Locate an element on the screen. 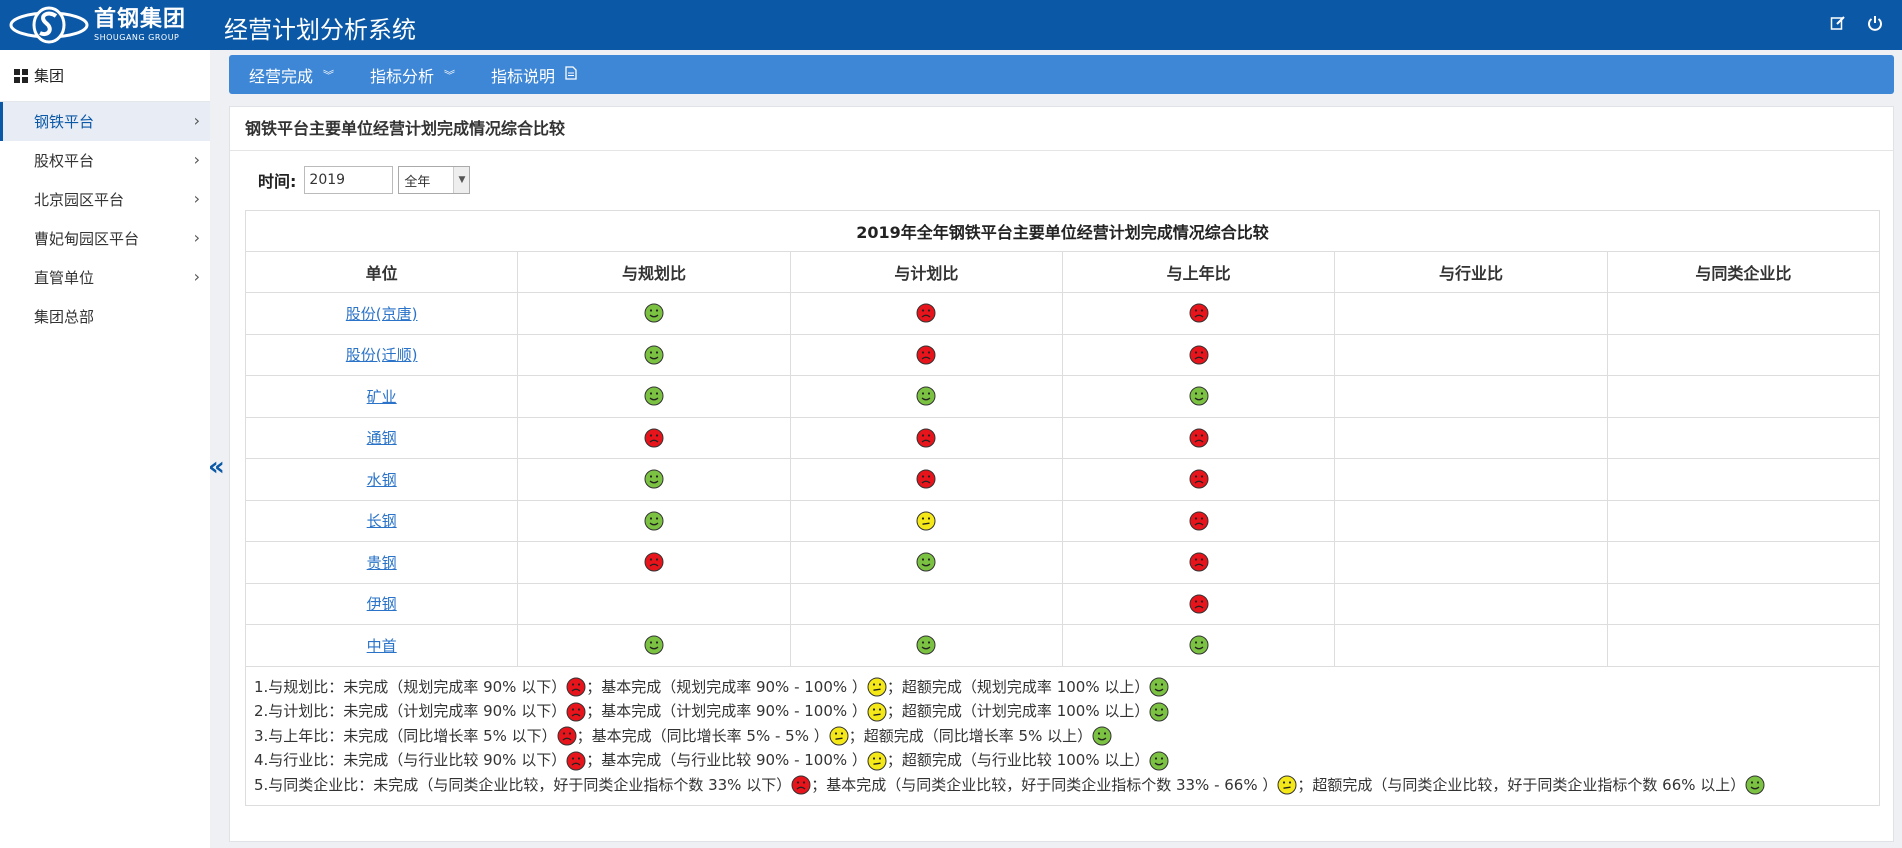 The height and width of the screenshot is (848, 1902). table-row: 长钢 is located at coordinates (1062, 520).